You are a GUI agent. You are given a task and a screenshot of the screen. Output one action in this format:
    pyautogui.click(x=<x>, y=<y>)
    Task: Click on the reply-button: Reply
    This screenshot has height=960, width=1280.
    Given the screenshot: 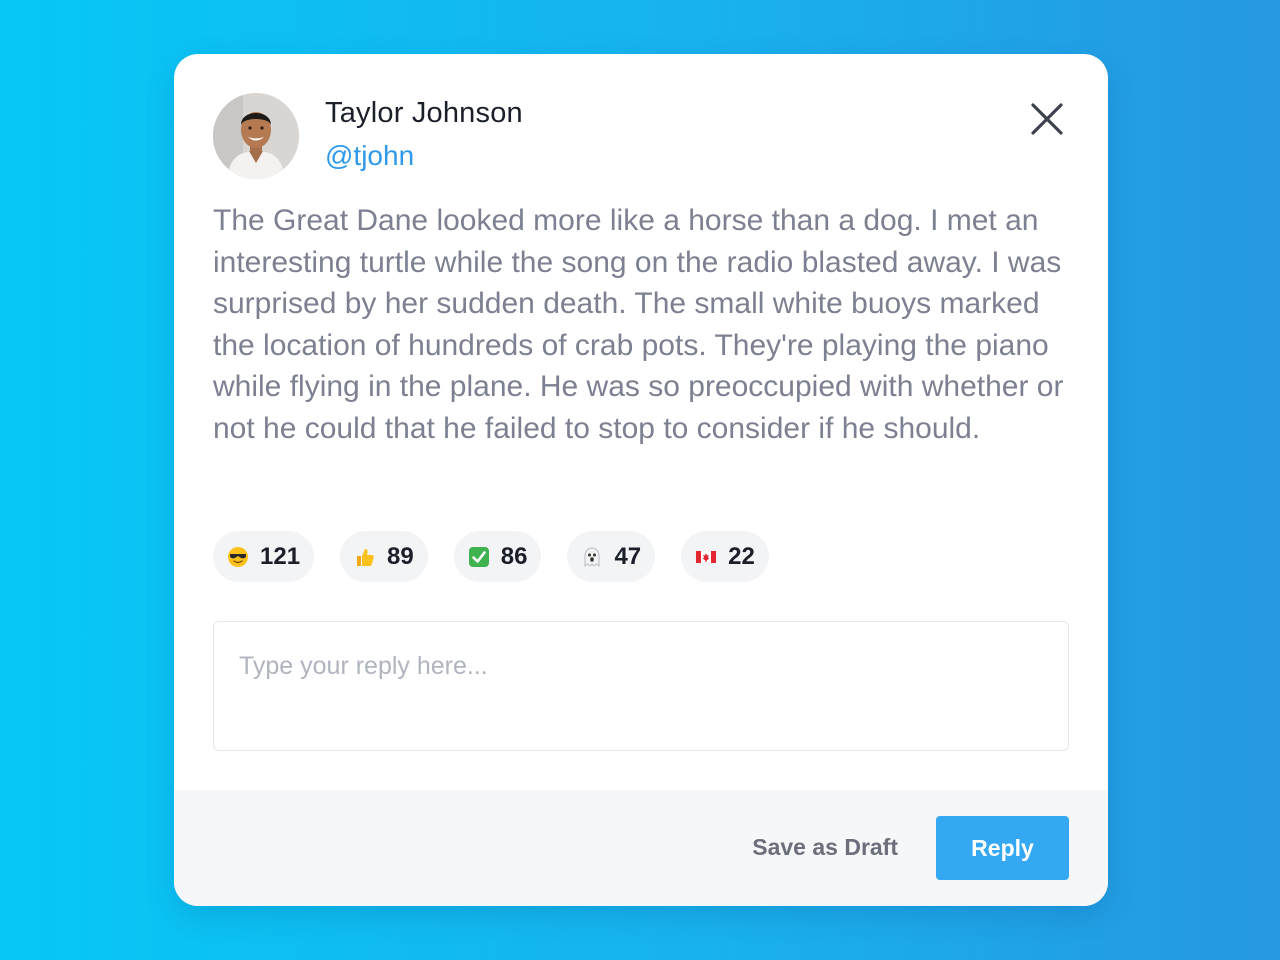 What is the action you would take?
    pyautogui.click(x=1002, y=848)
    